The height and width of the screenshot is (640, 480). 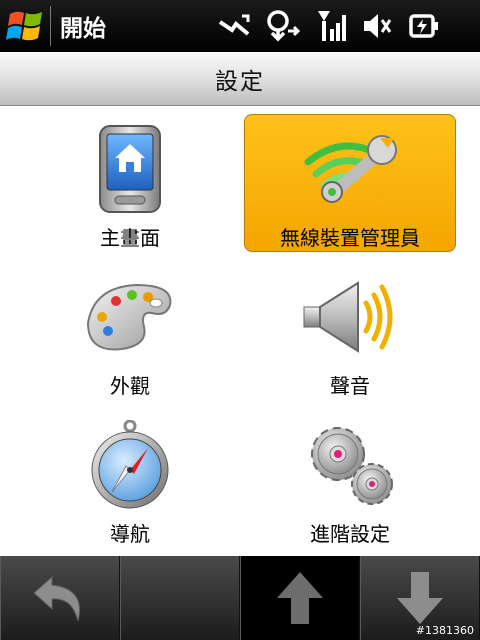 What do you see at coordinates (234, 26) in the screenshot?
I see `connectivity-icon` at bounding box center [234, 26].